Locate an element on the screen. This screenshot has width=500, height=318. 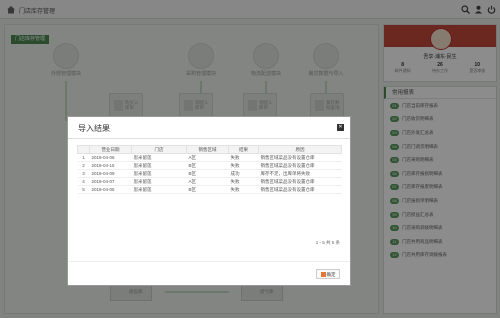
table-row: 2 2018-04-15 思米留莲 B区 失败 销售区域菜品没有设置仓库 is located at coordinates (209, 165).